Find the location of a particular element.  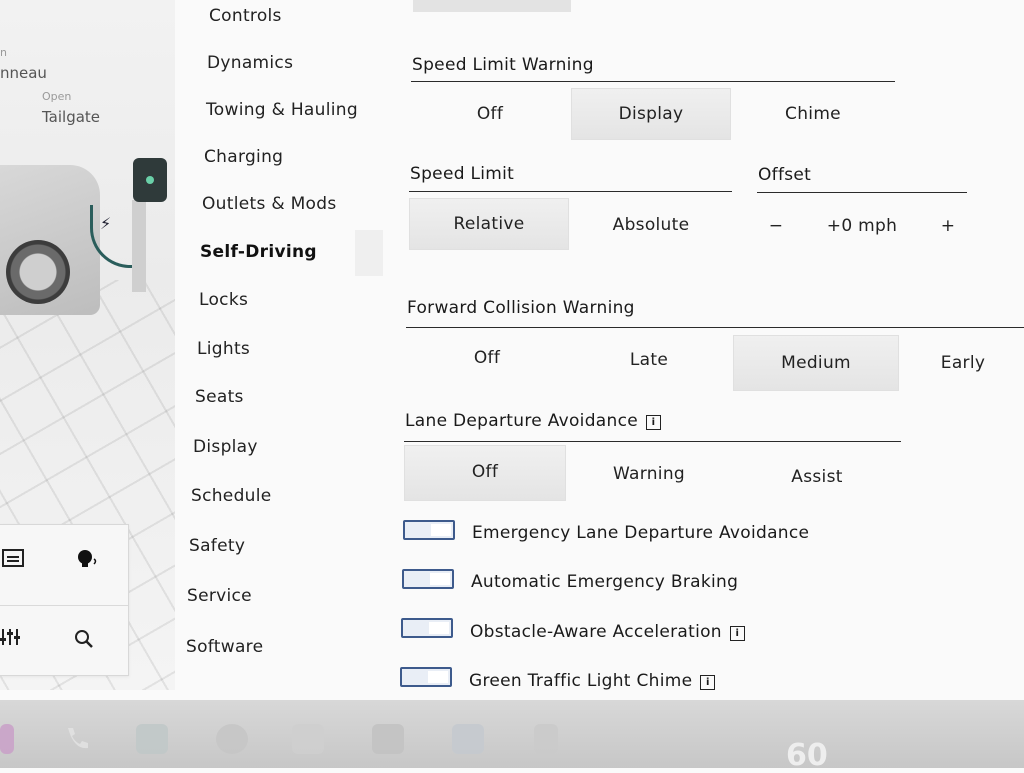

fcw-medium: Medium is located at coordinates (816, 363).